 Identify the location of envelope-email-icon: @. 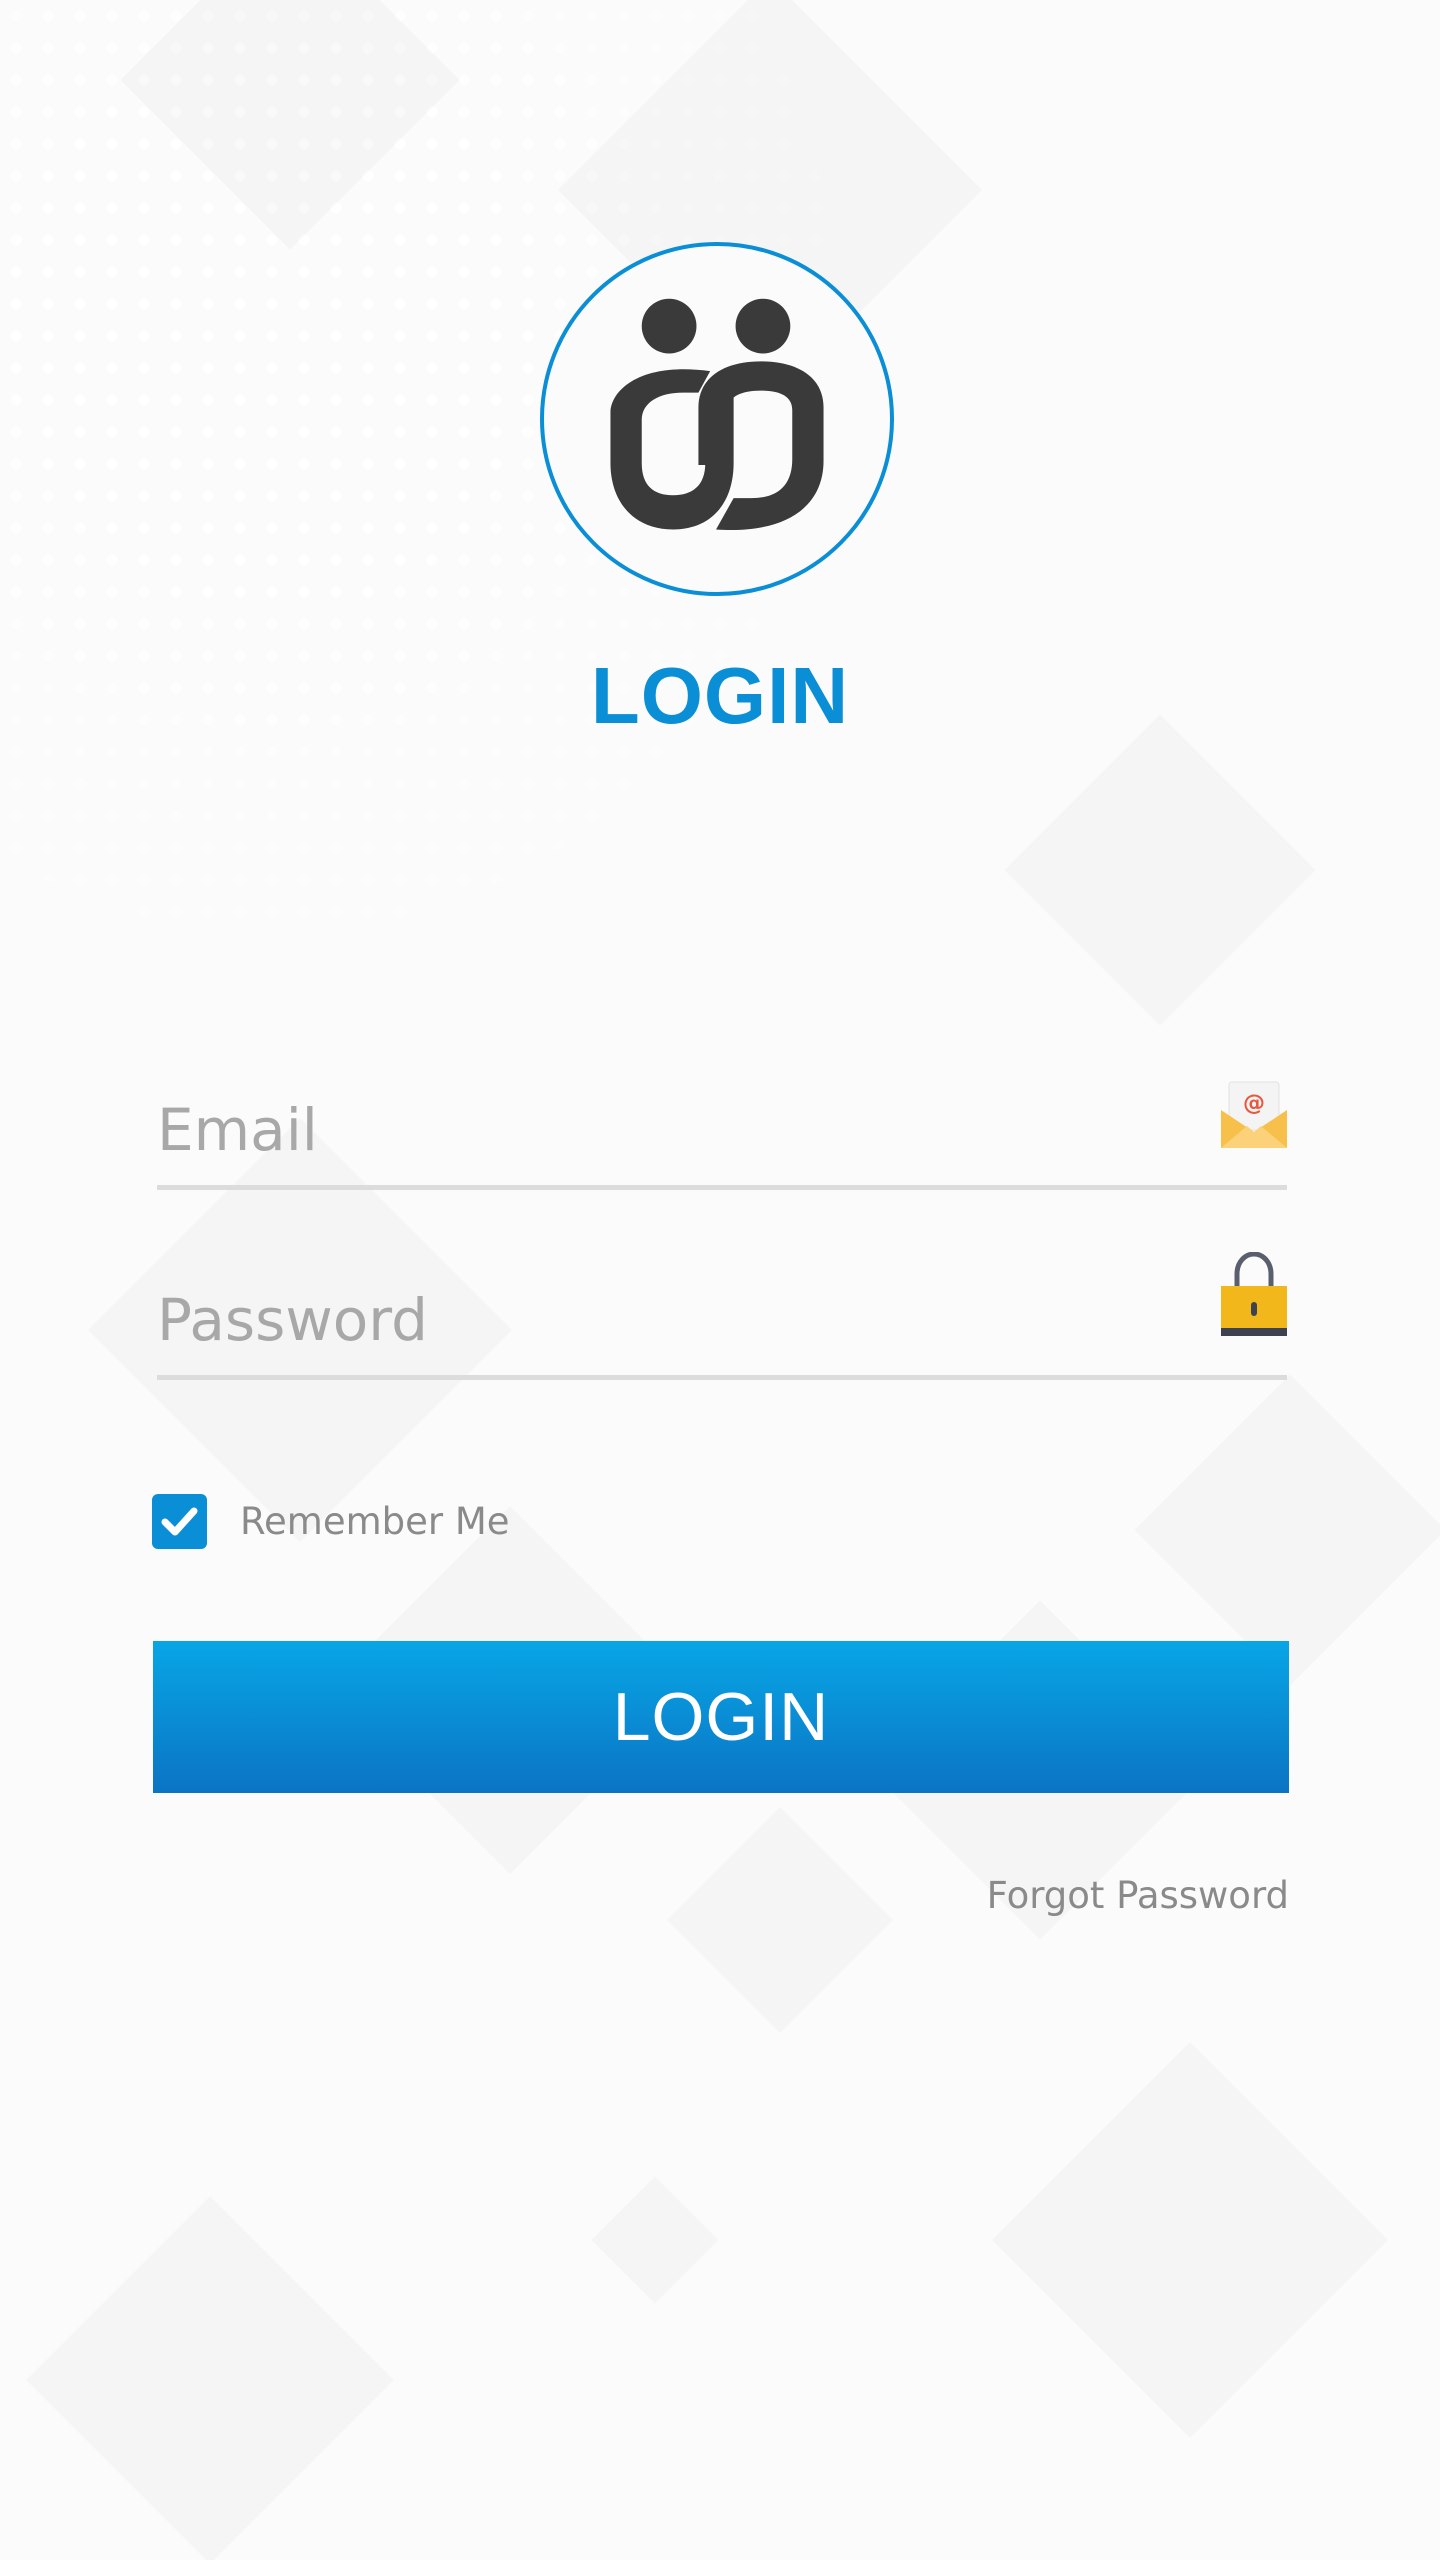
(1254, 1115).